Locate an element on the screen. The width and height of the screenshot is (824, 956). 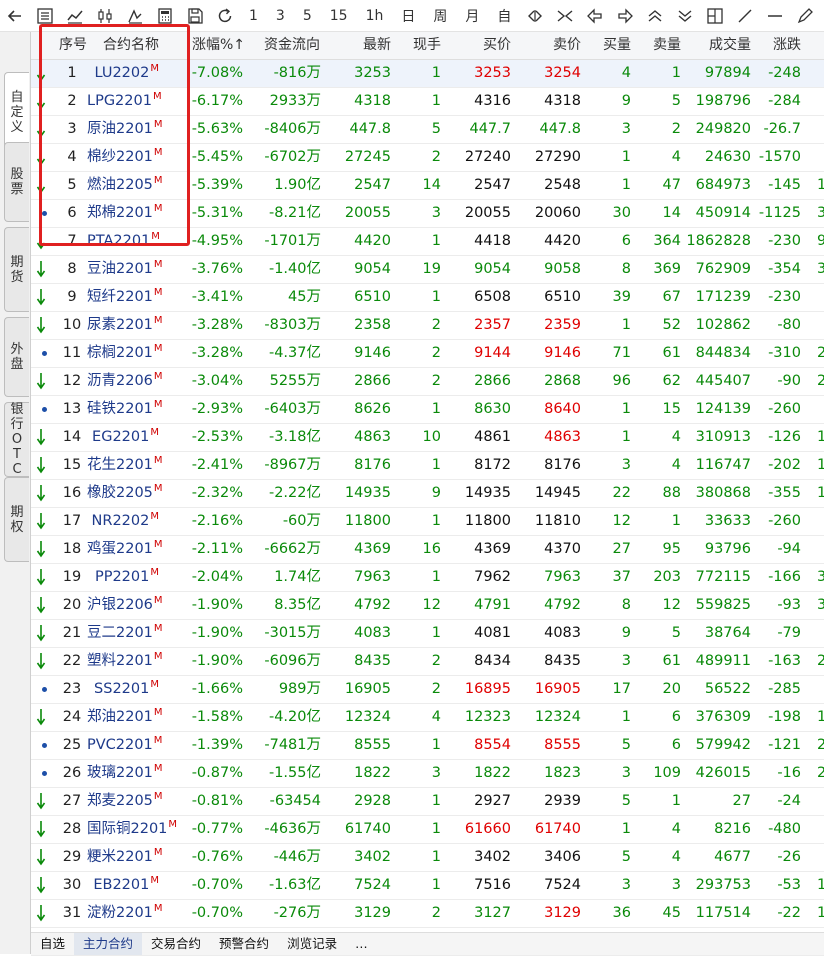
bottom-tab-0: 自选 is located at coordinates (52, 944).